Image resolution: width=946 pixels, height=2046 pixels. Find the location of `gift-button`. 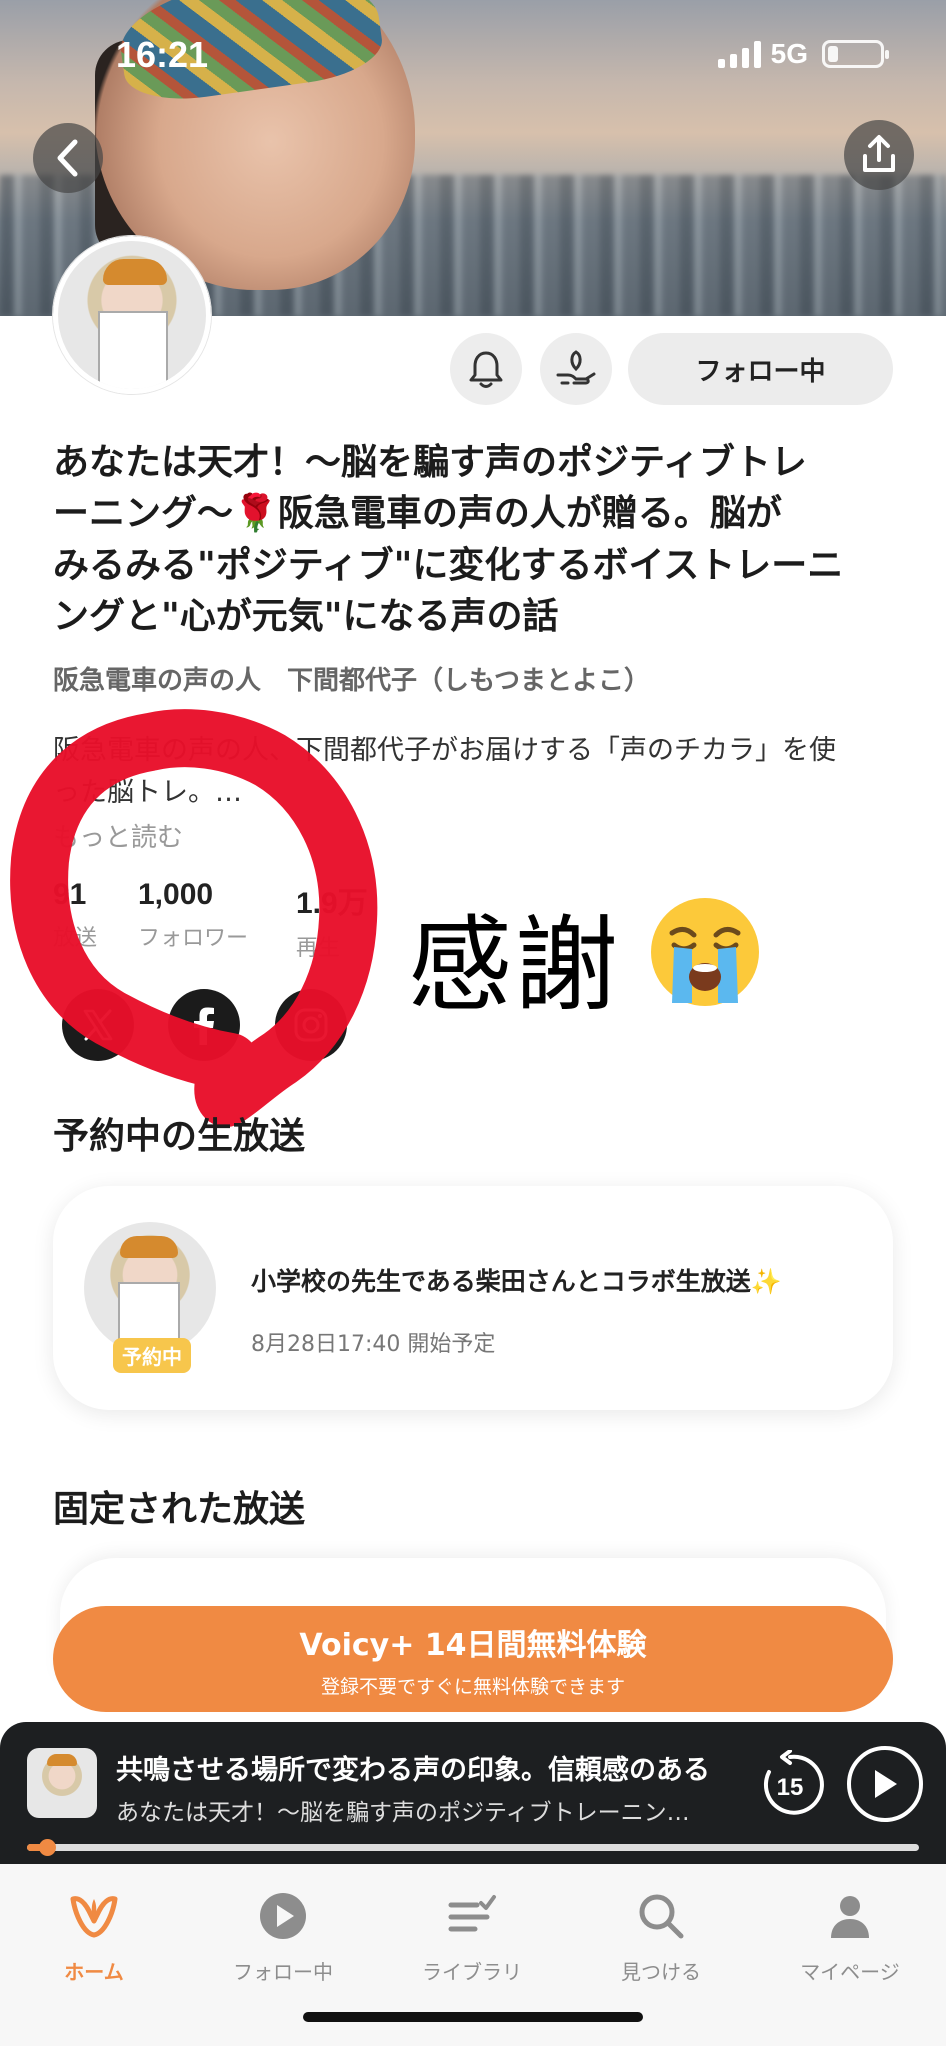

gift-button is located at coordinates (576, 369).